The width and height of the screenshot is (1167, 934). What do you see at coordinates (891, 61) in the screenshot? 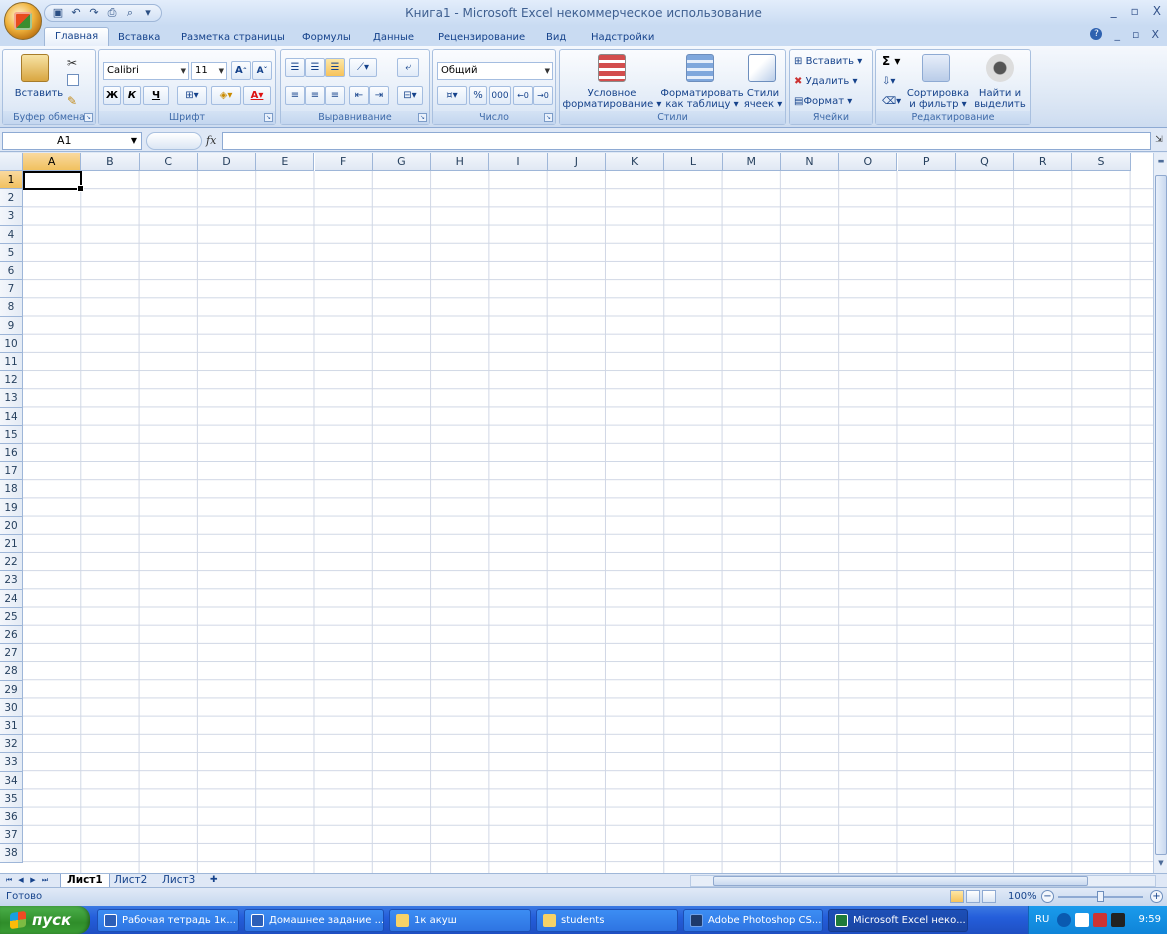
I see `autosum-button: Σ ▾` at bounding box center [891, 61].